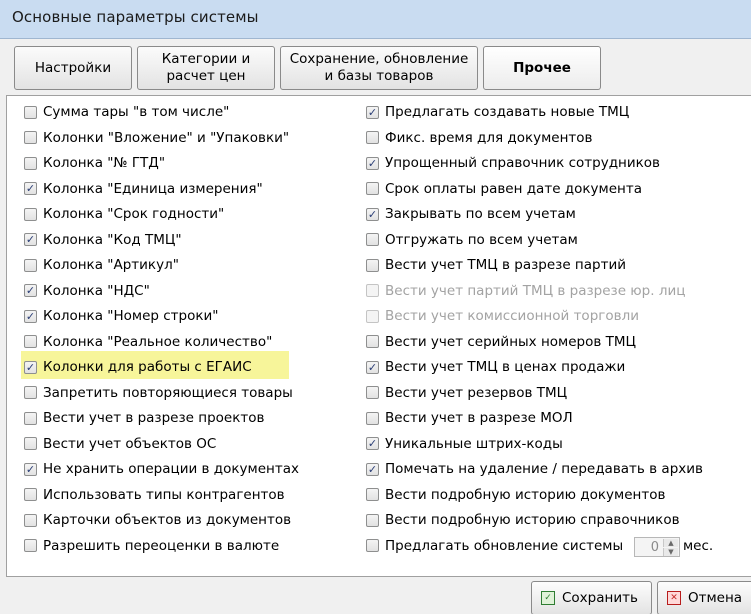 This screenshot has height=614, width=751. Describe the element at coordinates (489, 137) in the screenshot. I see `checkbox-label: Фикс. время для документов` at that location.